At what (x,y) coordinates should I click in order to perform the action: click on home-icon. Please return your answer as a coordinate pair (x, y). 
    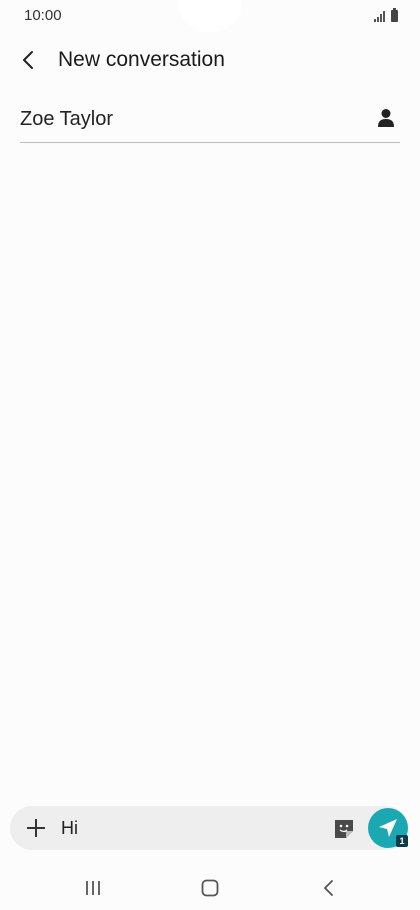
    Looking at the image, I should click on (210, 888).